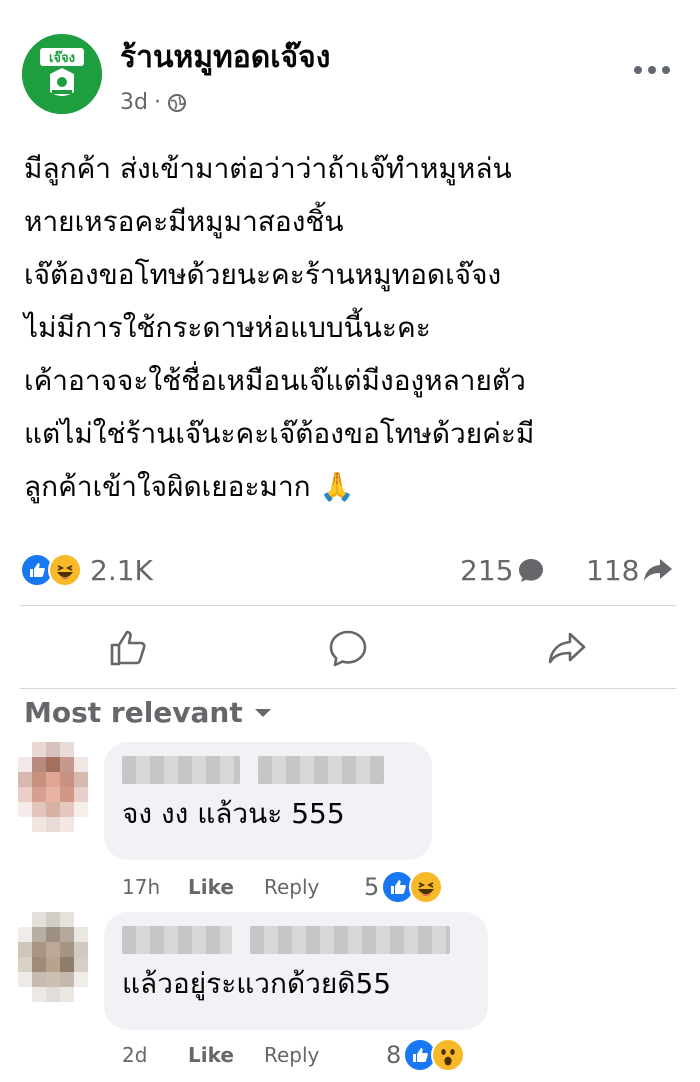 This screenshot has width=700, height=1082. What do you see at coordinates (658, 570) in the screenshot?
I see `share-arrow-icon` at bounding box center [658, 570].